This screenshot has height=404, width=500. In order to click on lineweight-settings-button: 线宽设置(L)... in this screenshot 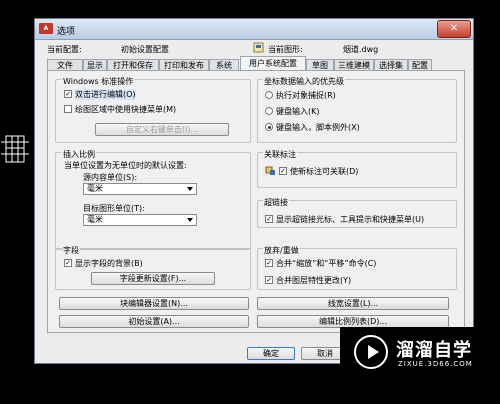, I will do `click(353, 303)`.